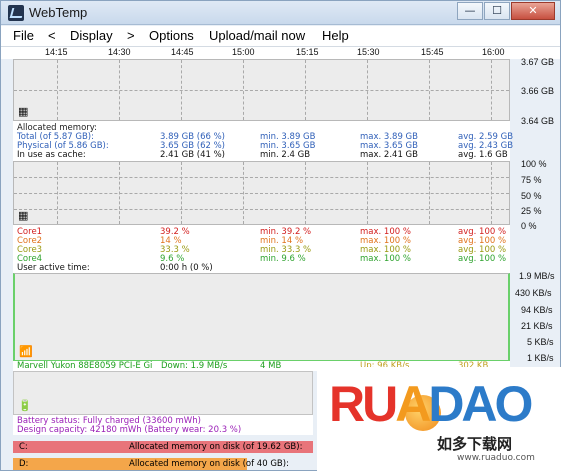  I want to click on memory-axis-label: 3.67 GB, so click(538, 62).